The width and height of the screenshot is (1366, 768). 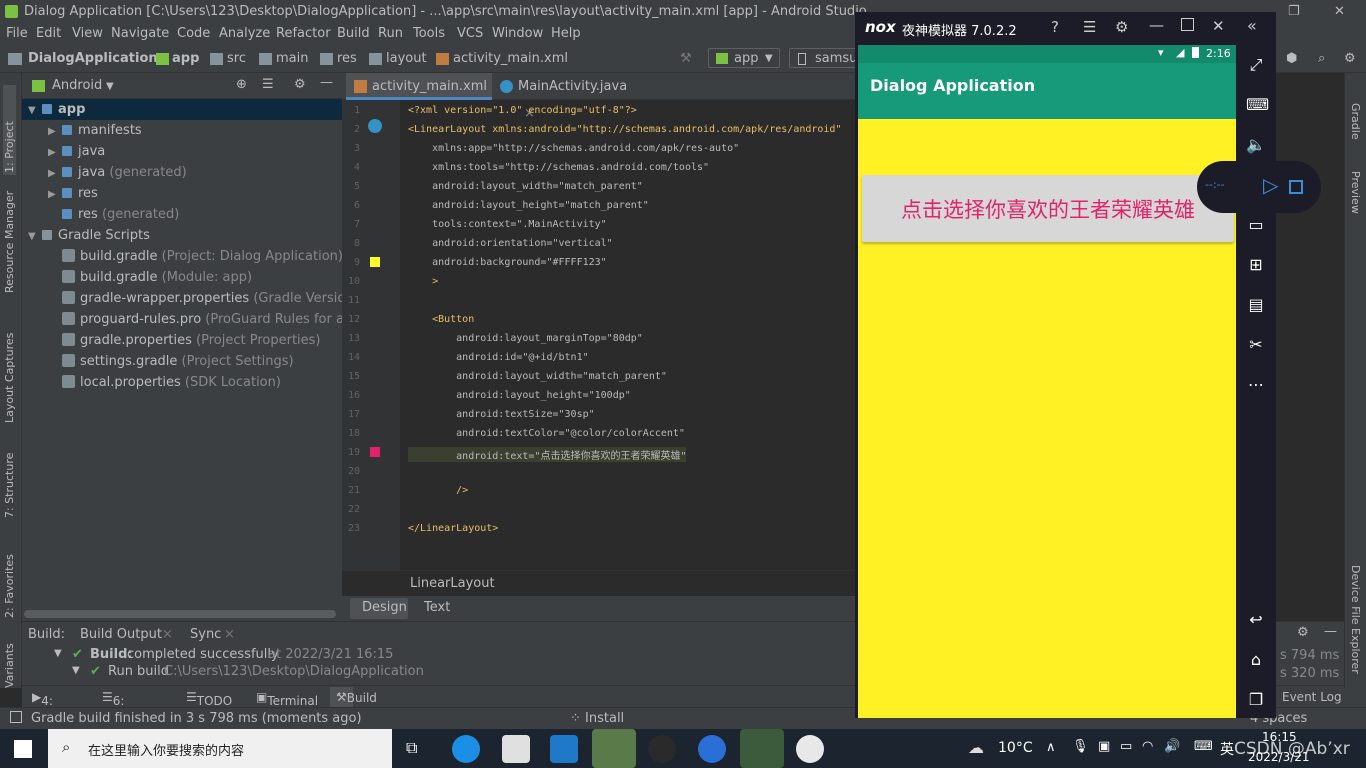 I want to click on stop-icon, so click(x=1296, y=187).